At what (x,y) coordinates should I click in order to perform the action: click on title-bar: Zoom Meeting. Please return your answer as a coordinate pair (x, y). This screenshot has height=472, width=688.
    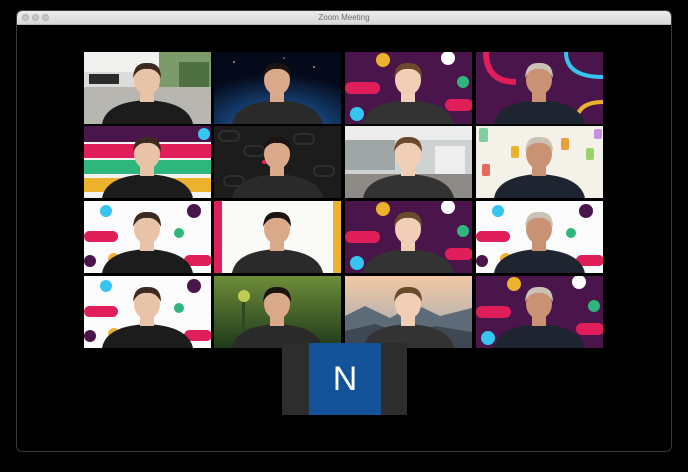
    Looking at the image, I should click on (344, 18).